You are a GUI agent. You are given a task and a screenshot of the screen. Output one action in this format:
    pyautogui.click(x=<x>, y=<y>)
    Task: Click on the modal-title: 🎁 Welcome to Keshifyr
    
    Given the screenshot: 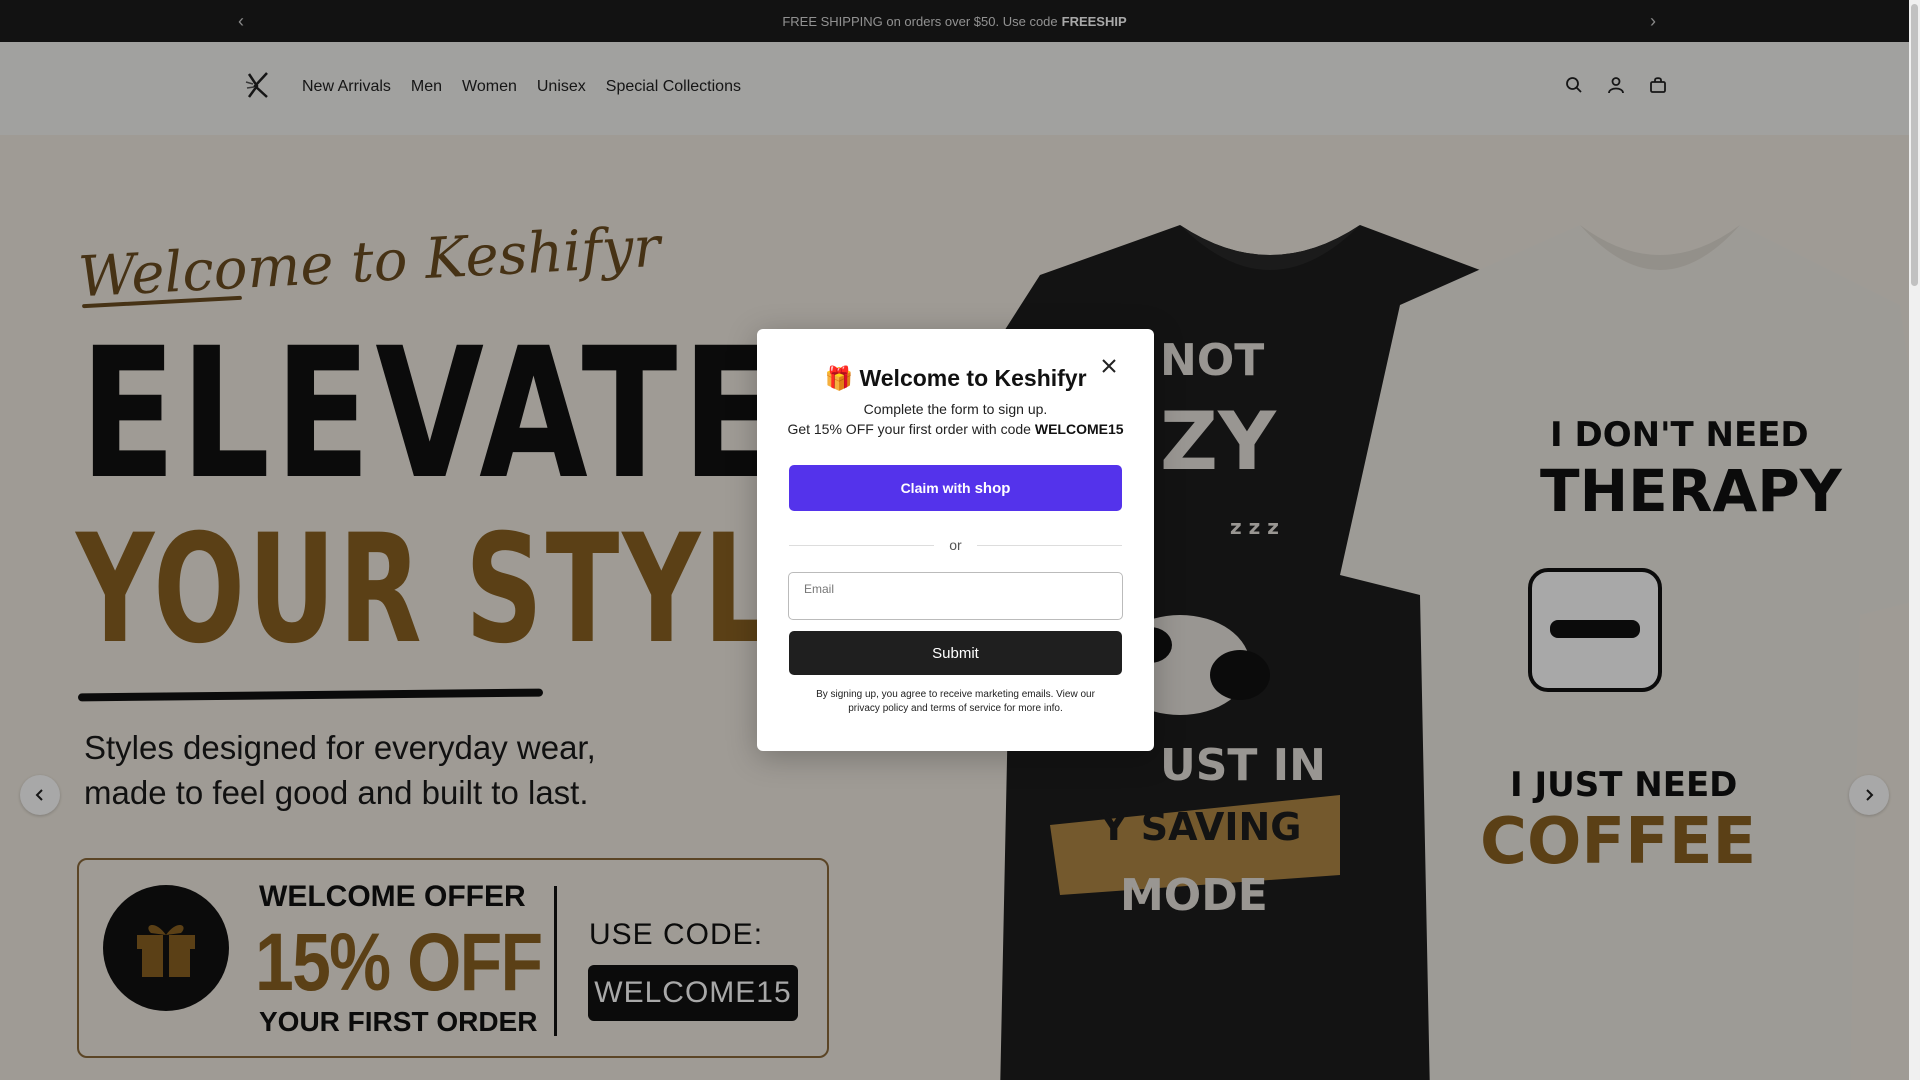 What is the action you would take?
    pyautogui.click(x=955, y=378)
    